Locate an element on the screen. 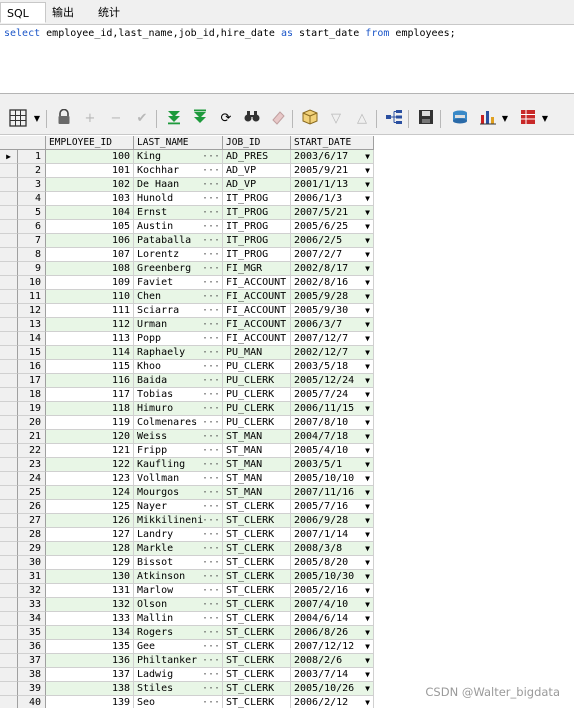 The height and width of the screenshot is (708, 574). table-row: 27 126 Mikkilineni ··· ST_CLERK 2006/9/28 ▼ is located at coordinates (287, 521).